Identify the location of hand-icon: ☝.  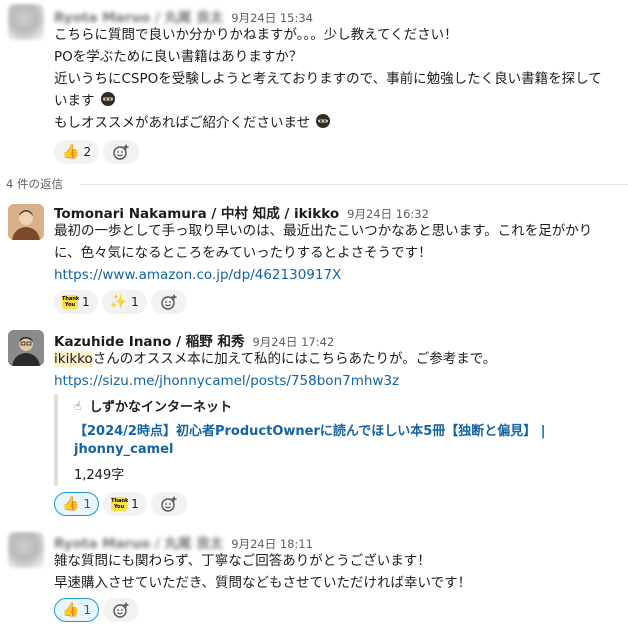
(78, 405).